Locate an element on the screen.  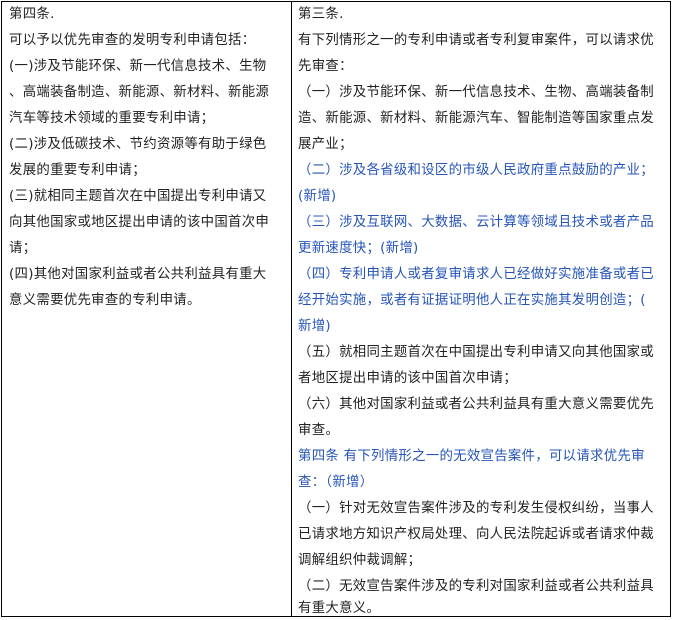
left-line: (四)其他对国家利益或者公共利益具有重大 is located at coordinates (138, 274).